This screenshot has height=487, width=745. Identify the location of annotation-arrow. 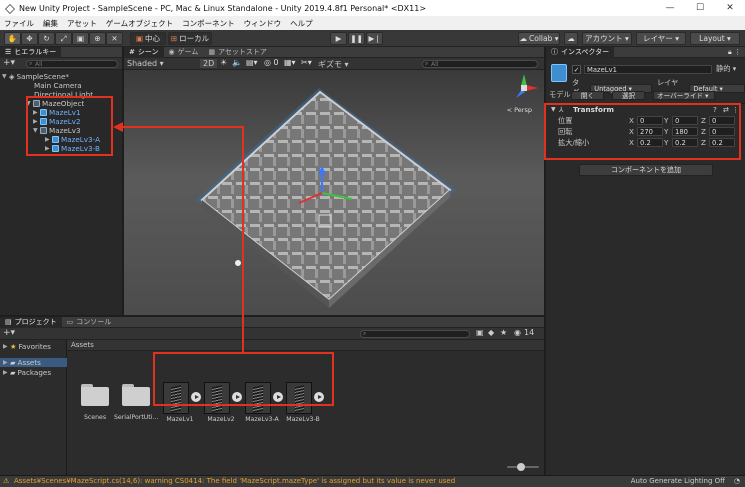
(178, 237).